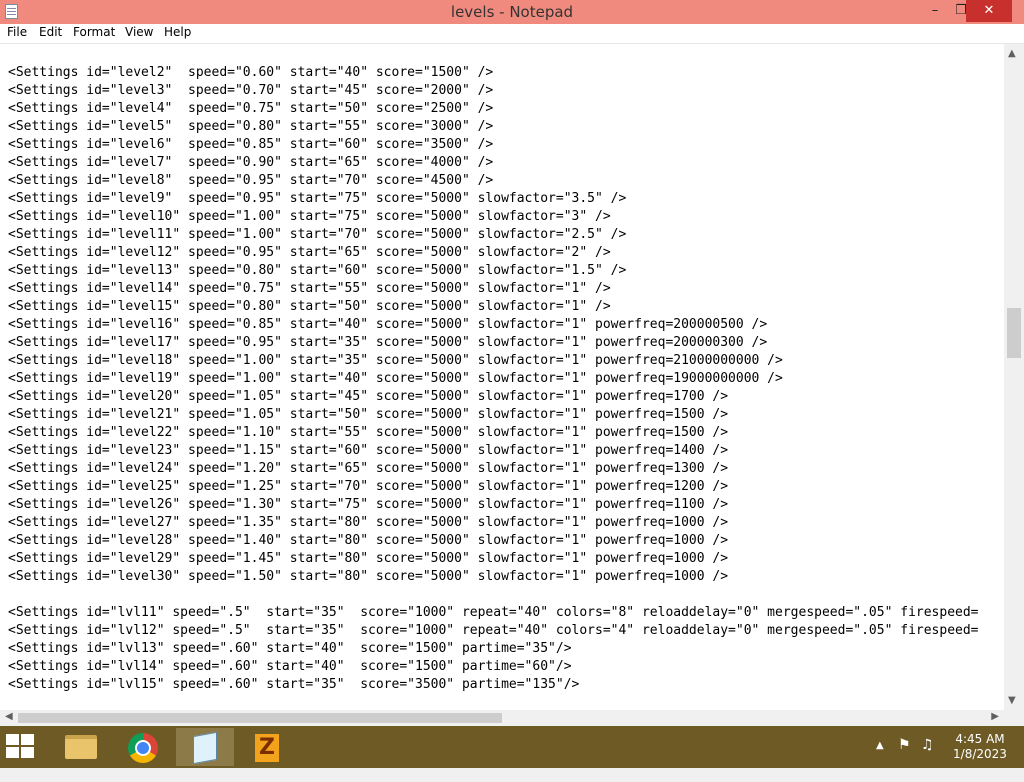 The width and height of the screenshot is (1024, 782). I want to click on file-explorer-icon, so click(81, 747).